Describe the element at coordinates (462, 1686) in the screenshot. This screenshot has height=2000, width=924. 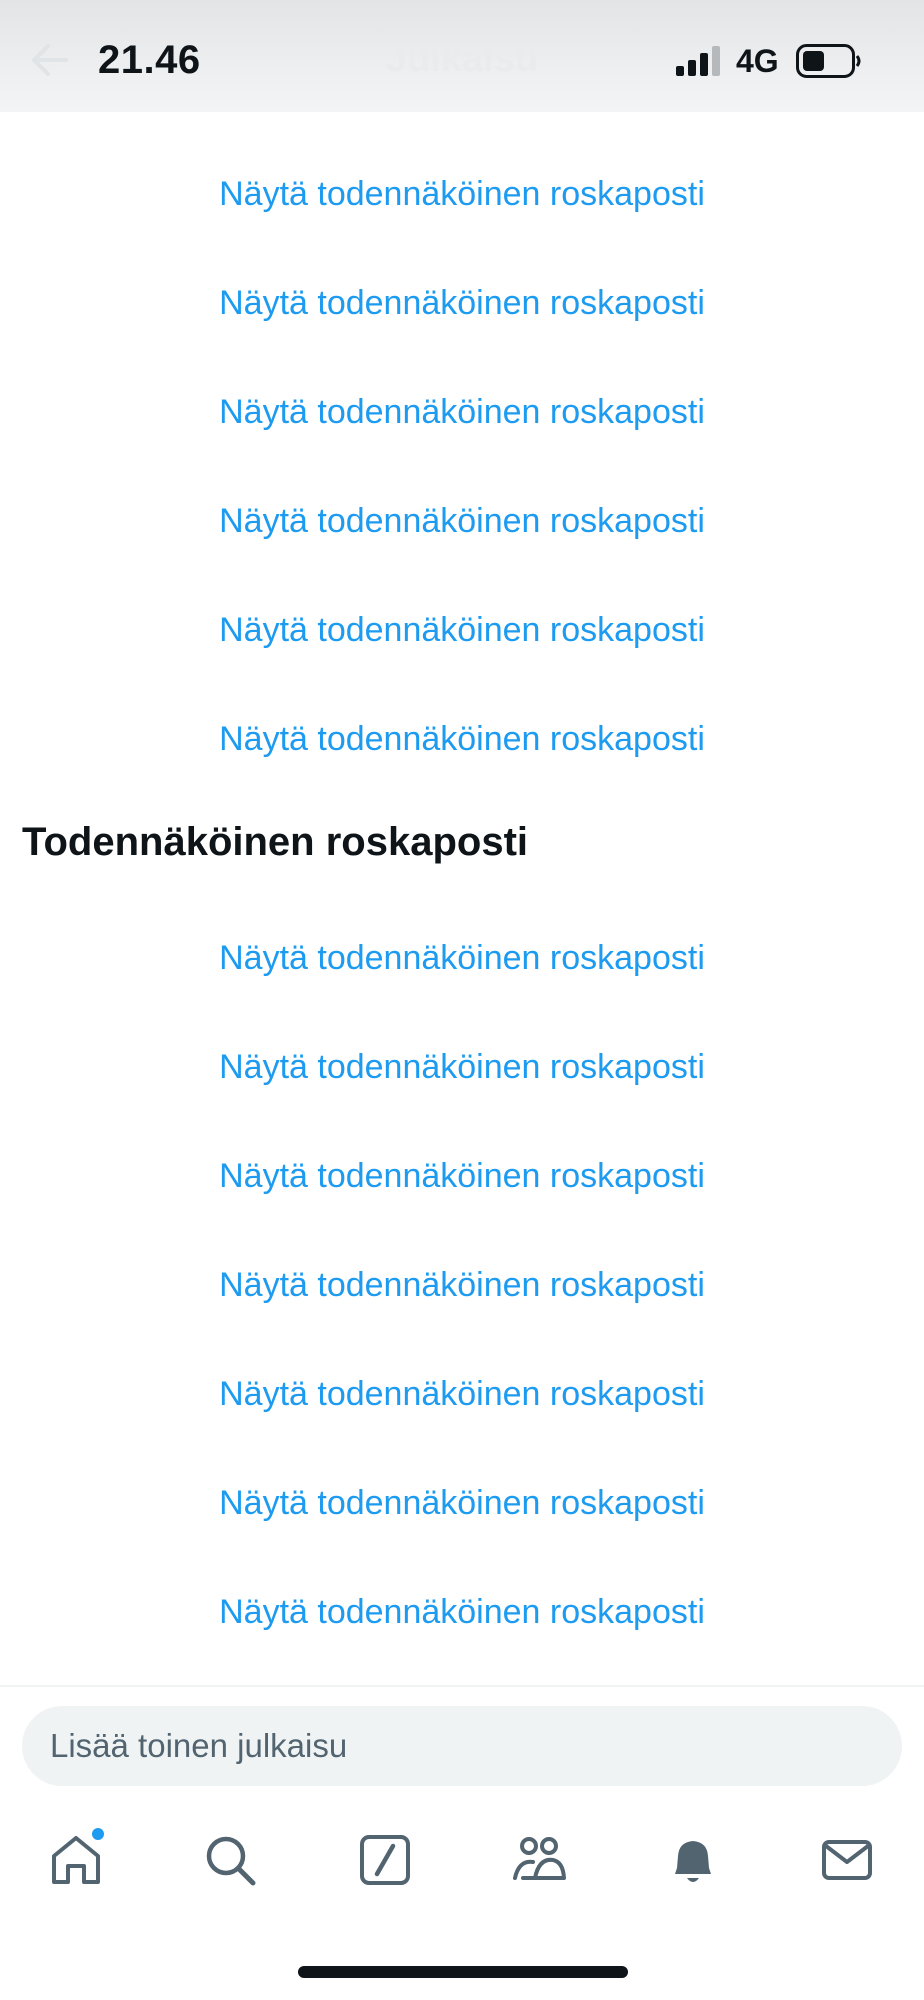
I see `divider` at that location.